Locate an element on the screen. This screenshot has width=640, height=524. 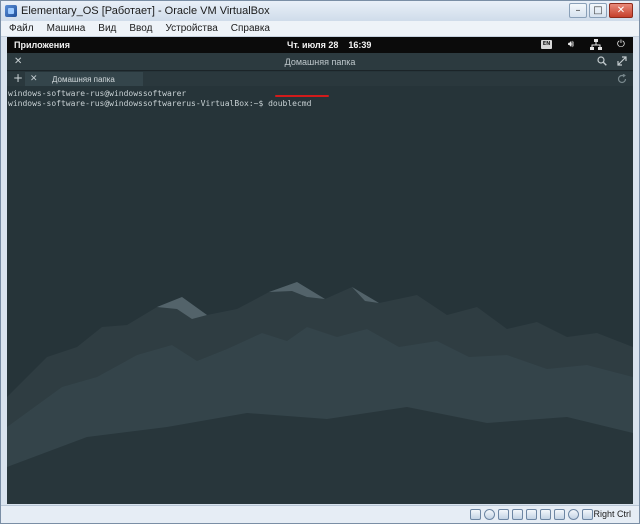
clock-date: Чт. июля 28 is located at coordinates (313, 45).